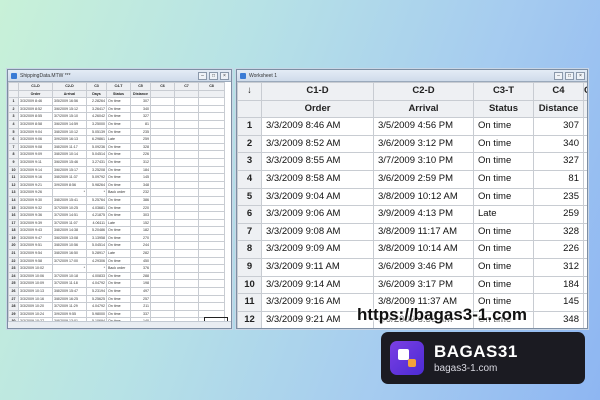 Image resolution: width=600 pixels, height=400 pixels. What do you see at coordinates (69, 284) in the screenshot?
I see `table-cell: 3/7/2009 11:18` at bounding box center [69, 284].